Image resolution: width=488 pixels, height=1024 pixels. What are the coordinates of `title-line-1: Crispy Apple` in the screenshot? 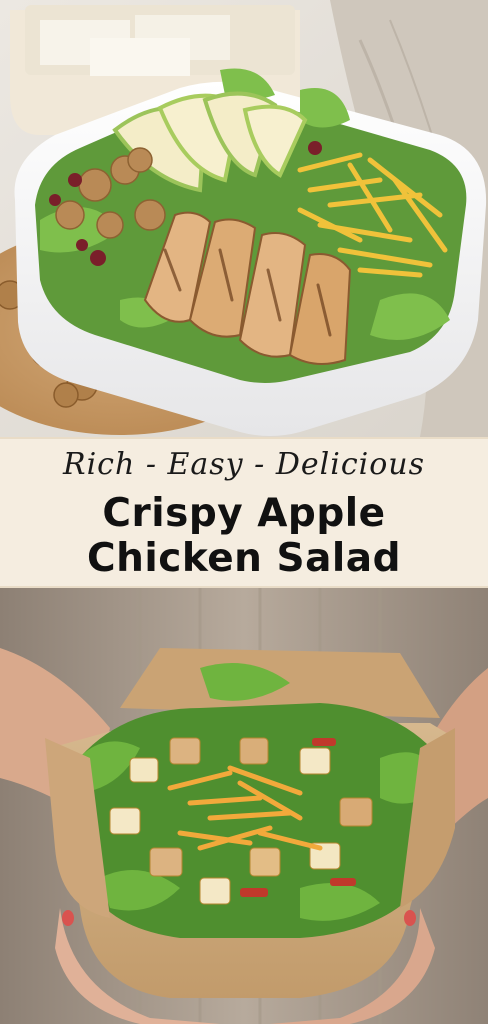 It's located at (244, 513).